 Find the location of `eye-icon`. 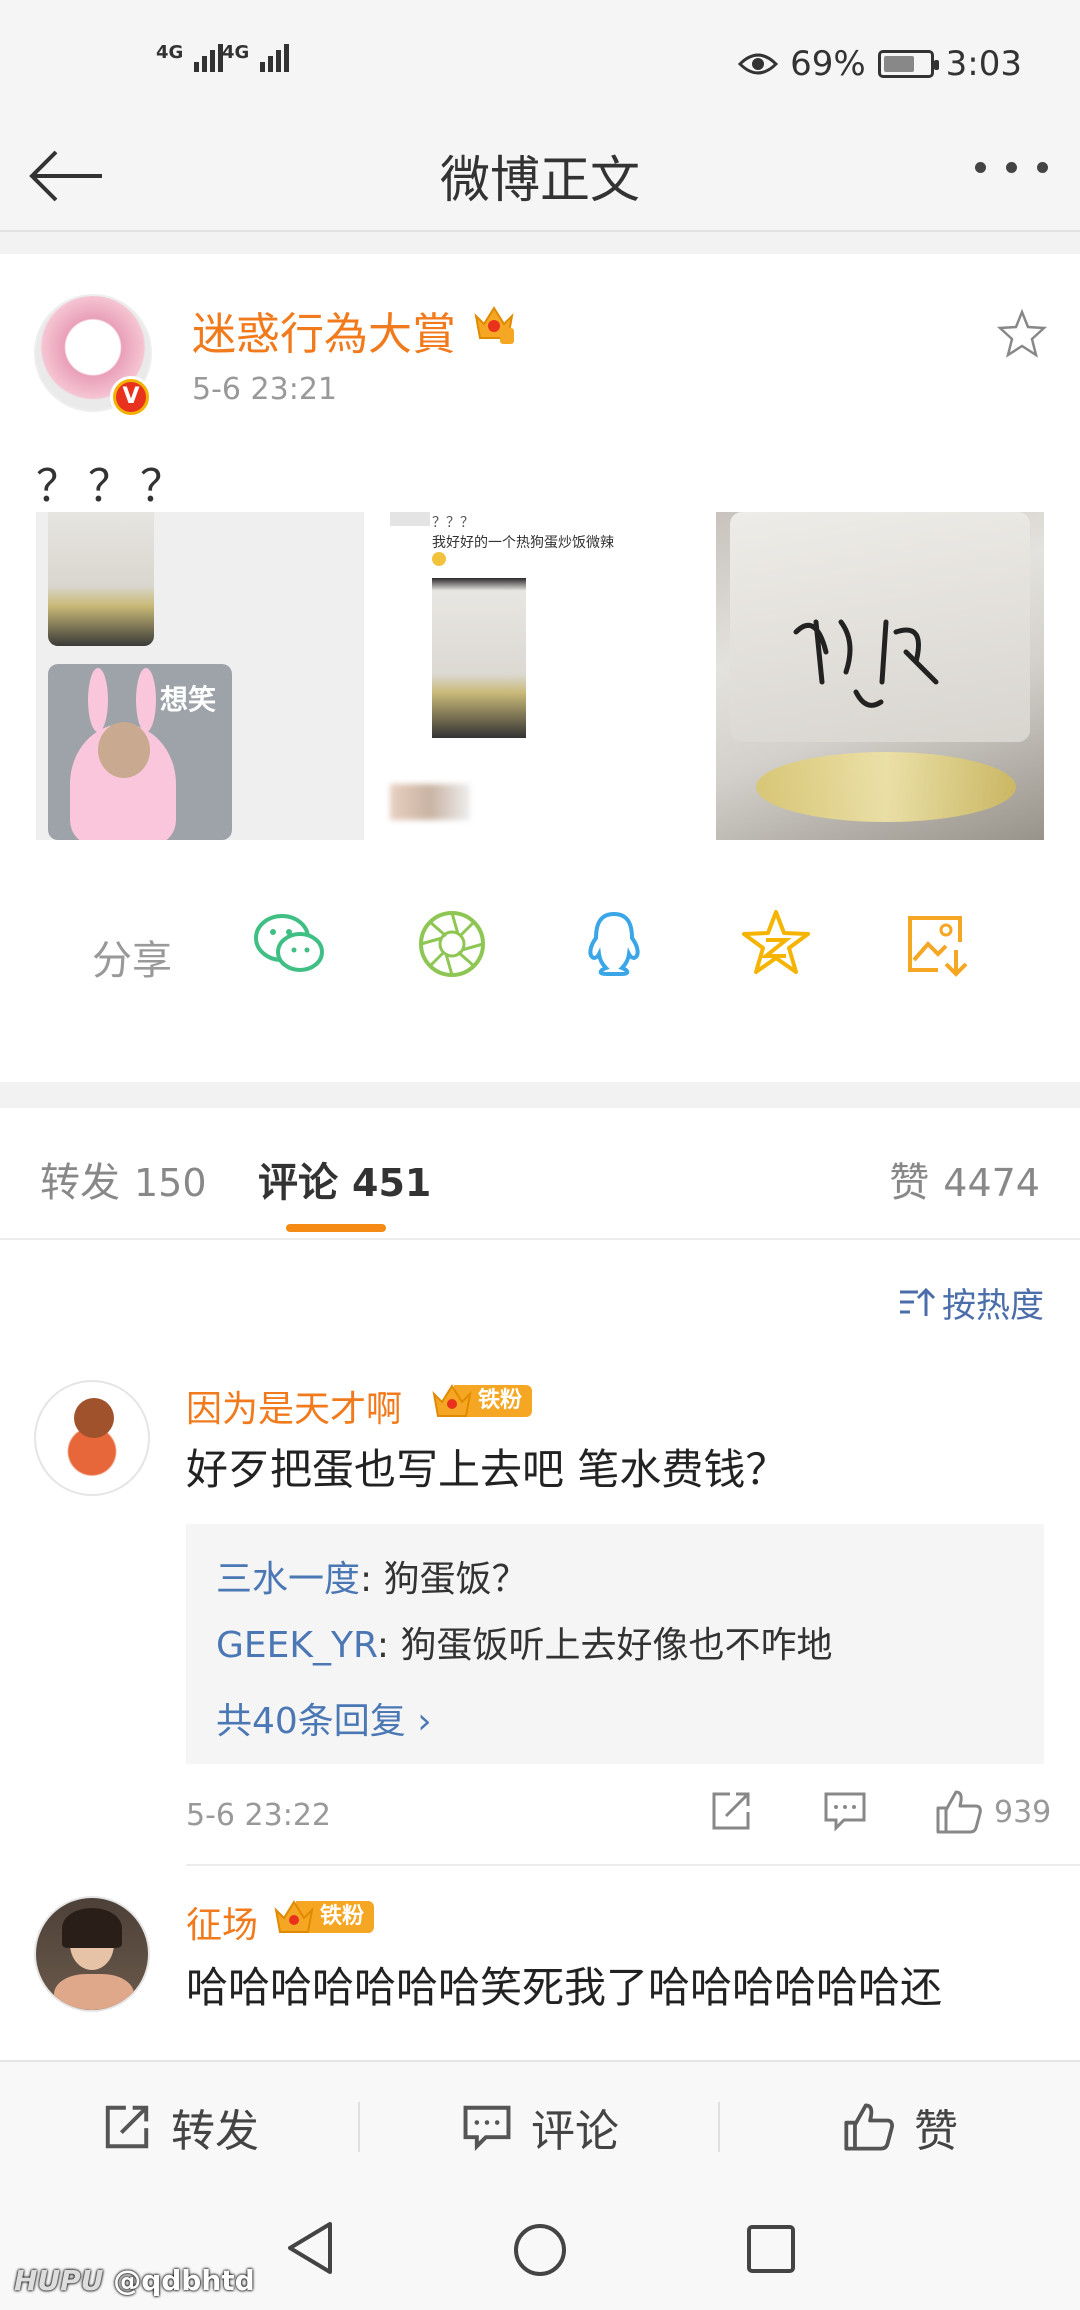

eye-icon is located at coordinates (758, 64).